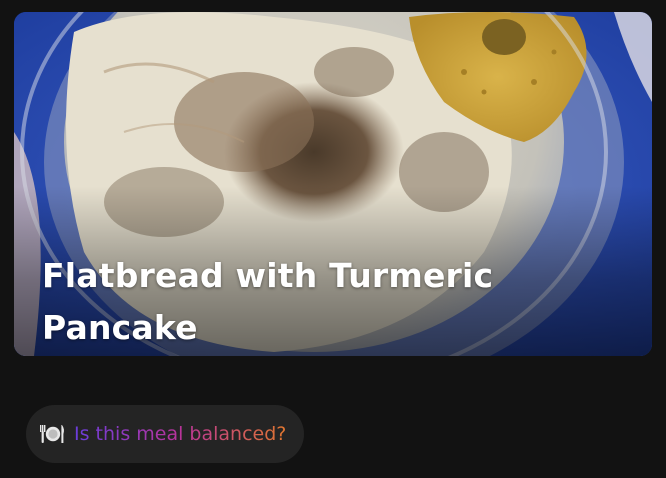 The image size is (666, 478). What do you see at coordinates (52, 434) in the screenshot?
I see `plate-cutlery-icon` at bounding box center [52, 434].